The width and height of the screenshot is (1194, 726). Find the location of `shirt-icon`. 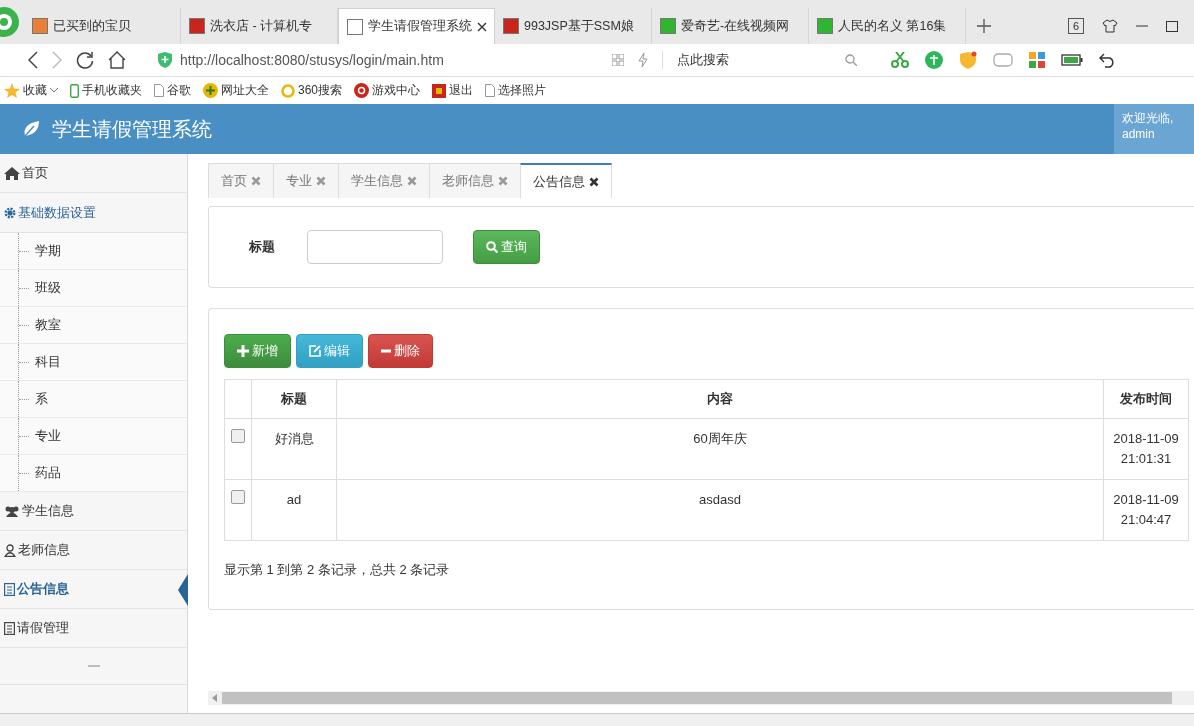

shirt-icon is located at coordinates (1110, 26).